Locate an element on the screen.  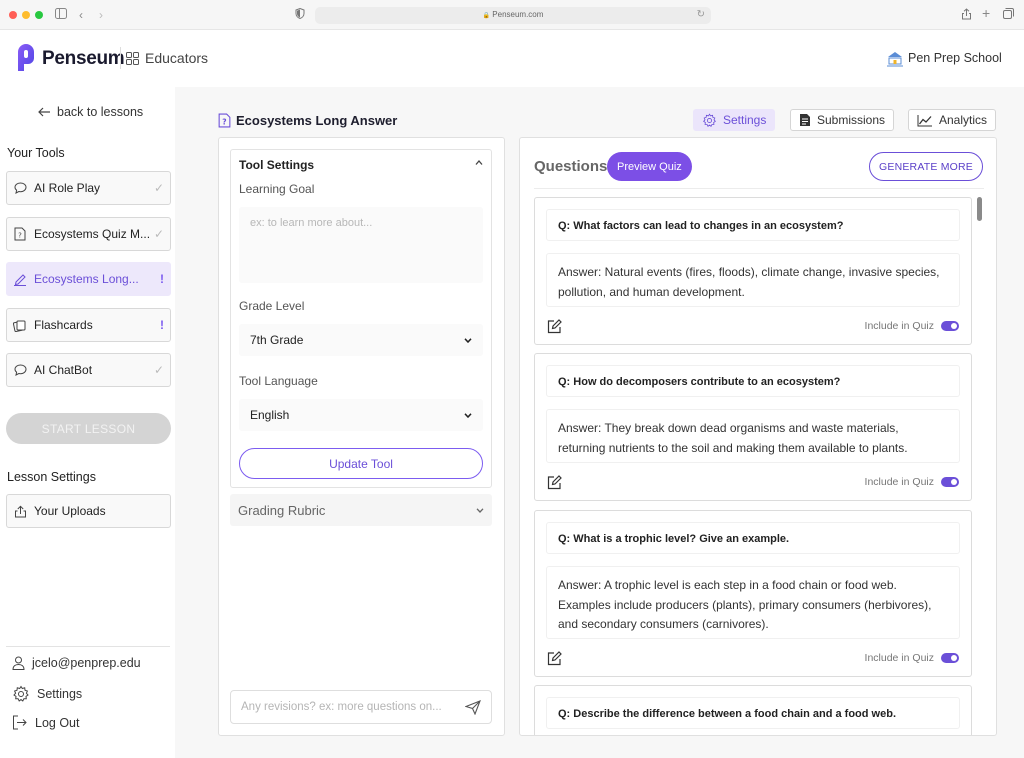
tab-overview-icon is located at coordinates (1008, 15).